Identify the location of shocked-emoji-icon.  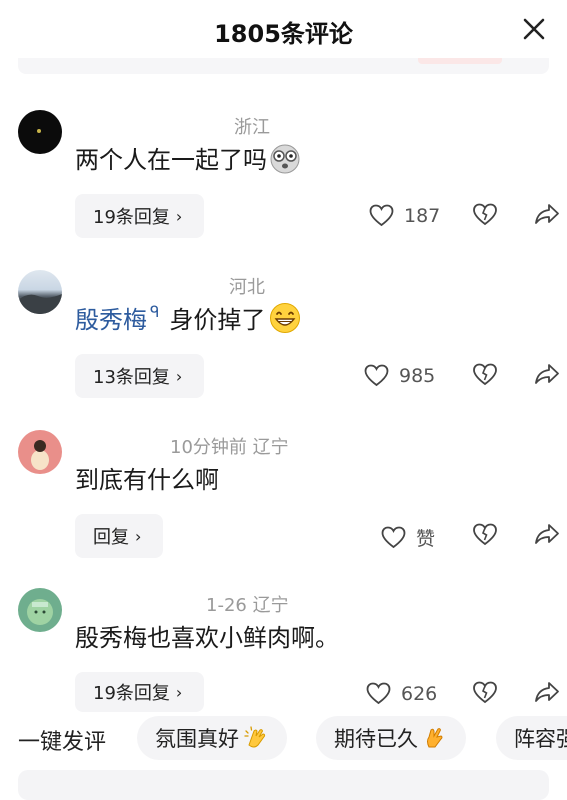
(285, 158).